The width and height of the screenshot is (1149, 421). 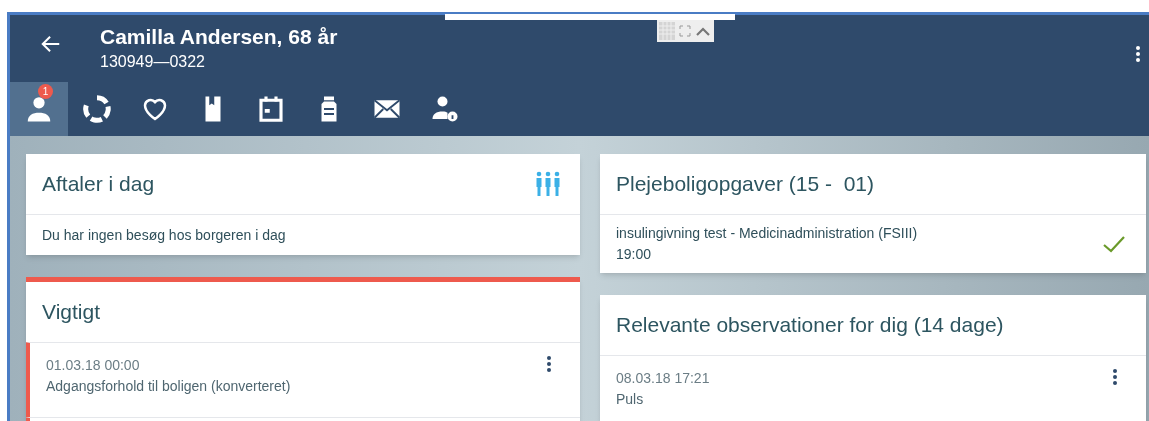 What do you see at coordinates (271, 109) in the screenshot?
I see `calendar-icon` at bounding box center [271, 109].